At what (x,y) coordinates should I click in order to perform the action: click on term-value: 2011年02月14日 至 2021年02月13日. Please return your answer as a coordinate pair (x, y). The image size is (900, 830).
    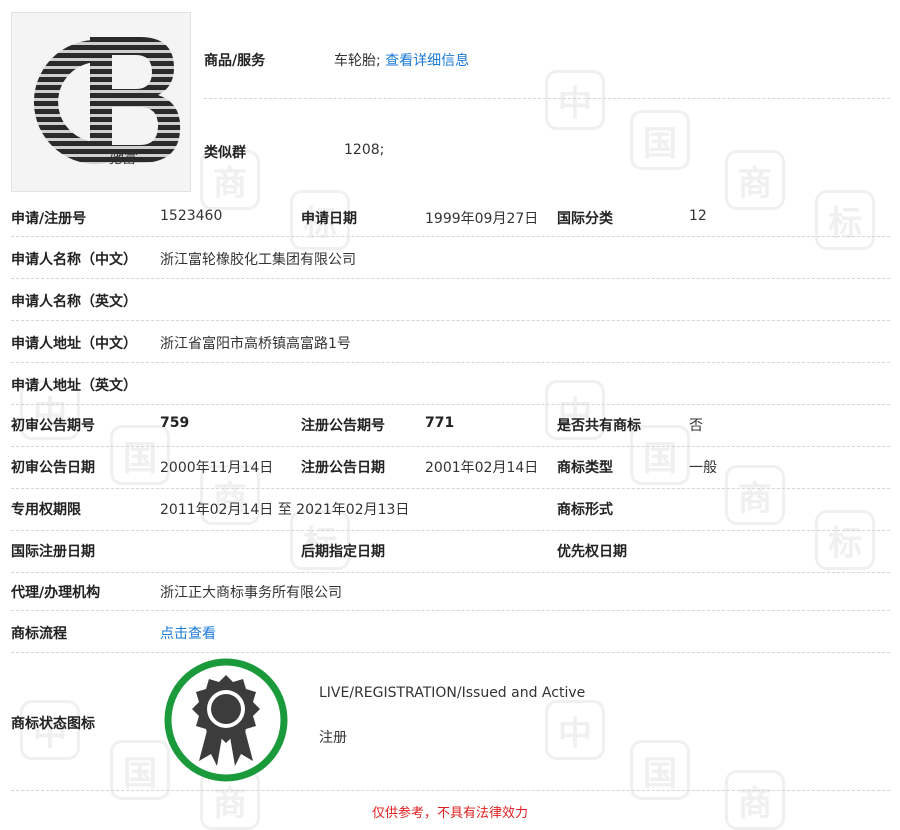
    Looking at the image, I should click on (285, 510).